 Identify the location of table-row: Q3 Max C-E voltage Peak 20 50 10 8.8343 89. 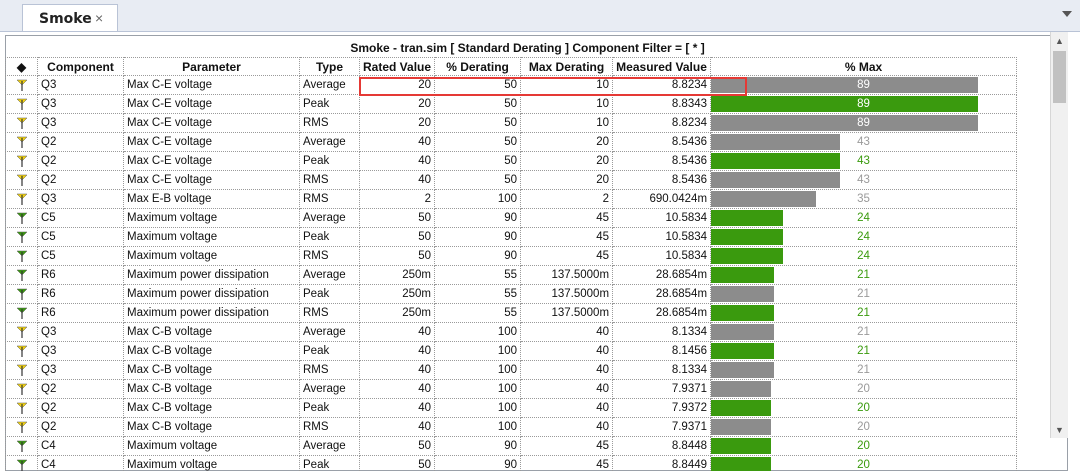
(511, 104).